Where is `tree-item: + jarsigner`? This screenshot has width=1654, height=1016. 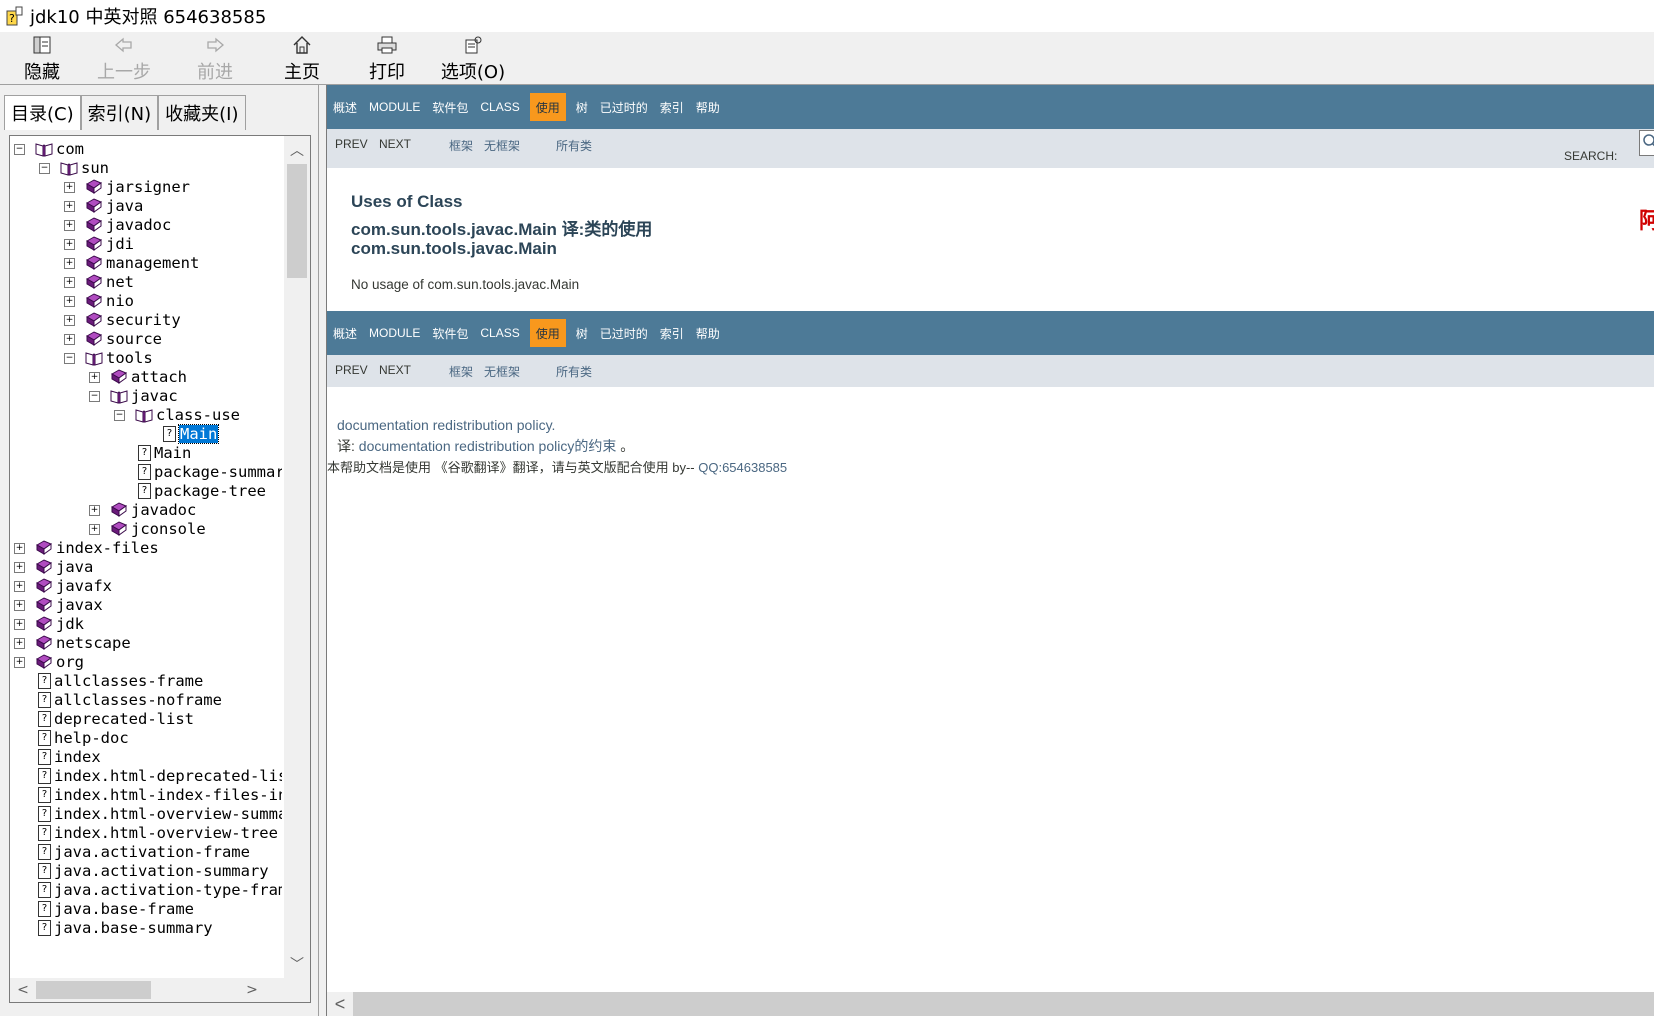 tree-item: + jarsigner is located at coordinates (127, 187).